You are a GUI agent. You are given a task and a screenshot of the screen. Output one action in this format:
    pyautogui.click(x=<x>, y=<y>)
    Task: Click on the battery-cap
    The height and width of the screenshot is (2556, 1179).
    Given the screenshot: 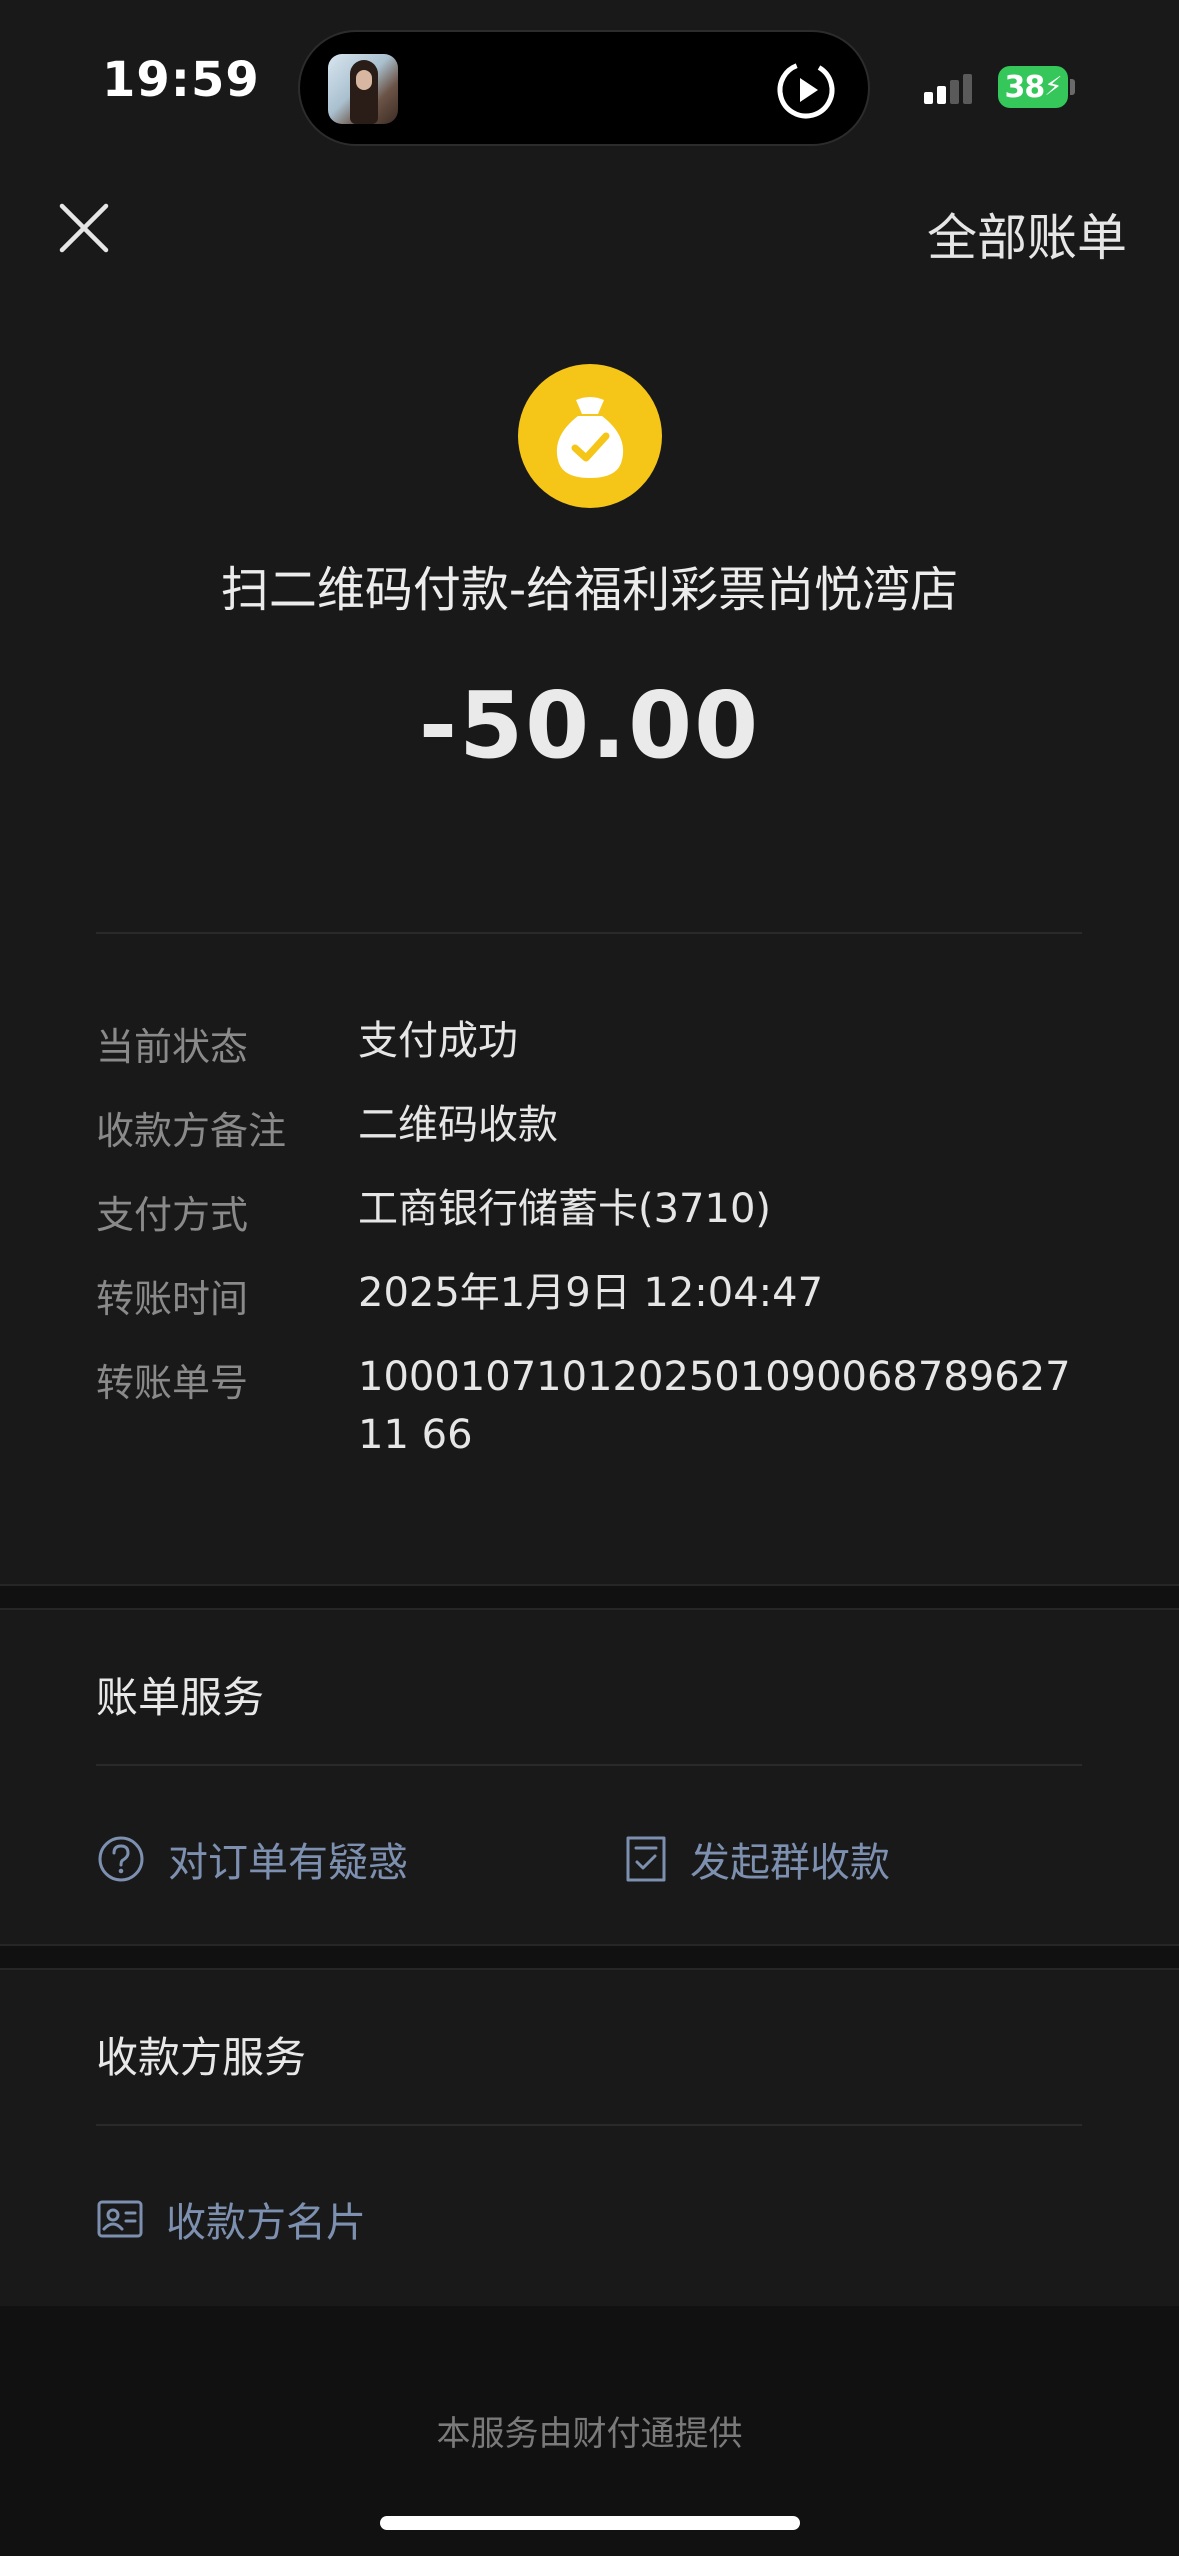 What is the action you would take?
    pyautogui.click(x=1072, y=87)
    